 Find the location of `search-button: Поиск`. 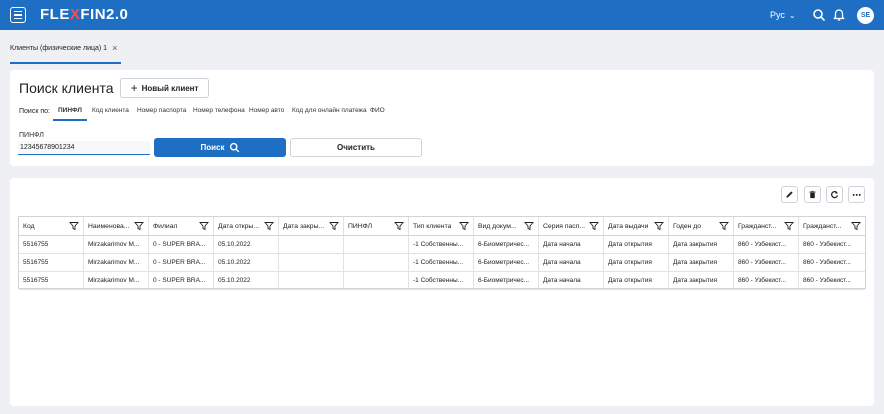

search-button: Поиск is located at coordinates (220, 147).